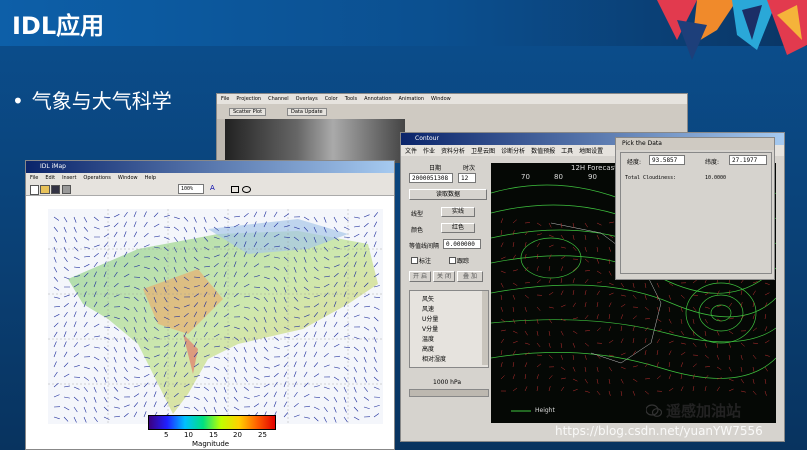 The image size is (807, 450). I want to click on plot-legend: Height, so click(545, 410).